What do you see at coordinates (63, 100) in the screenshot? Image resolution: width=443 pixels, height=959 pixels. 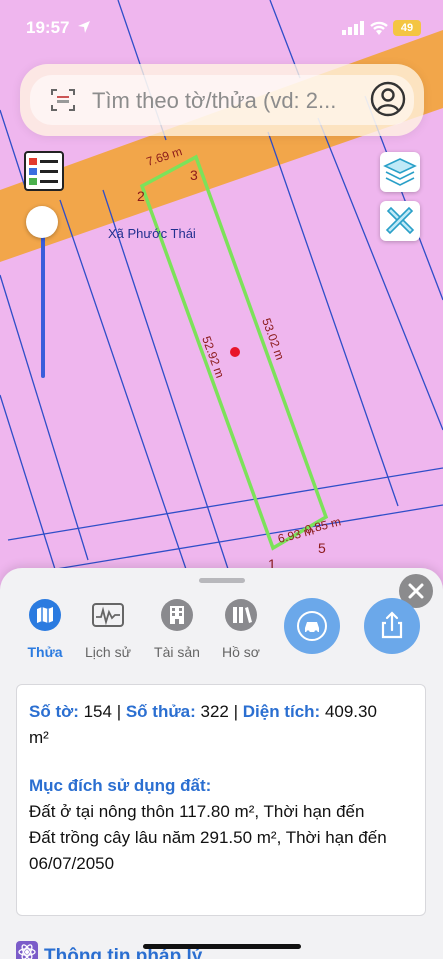 I see `scan-document-icon` at bounding box center [63, 100].